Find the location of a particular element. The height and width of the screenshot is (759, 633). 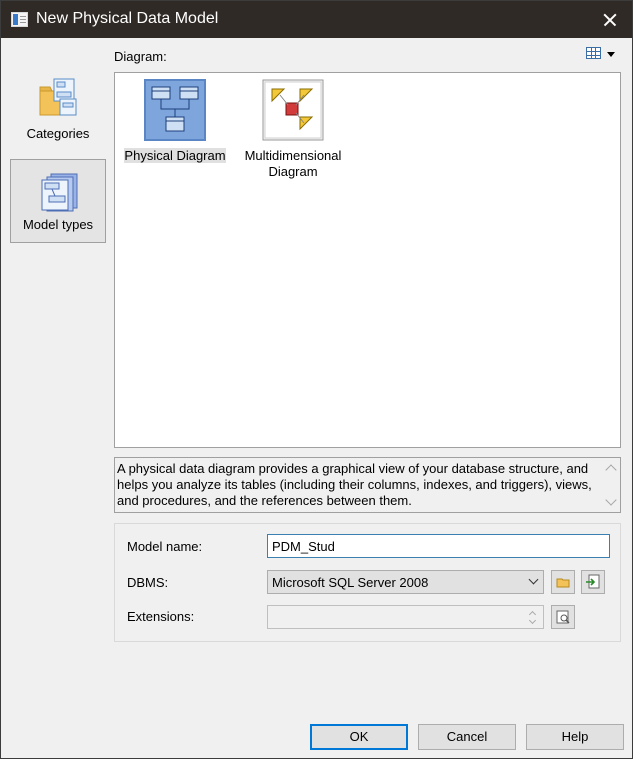

dbms-select: Microsoft SQL Server 2008 is located at coordinates (405, 582).